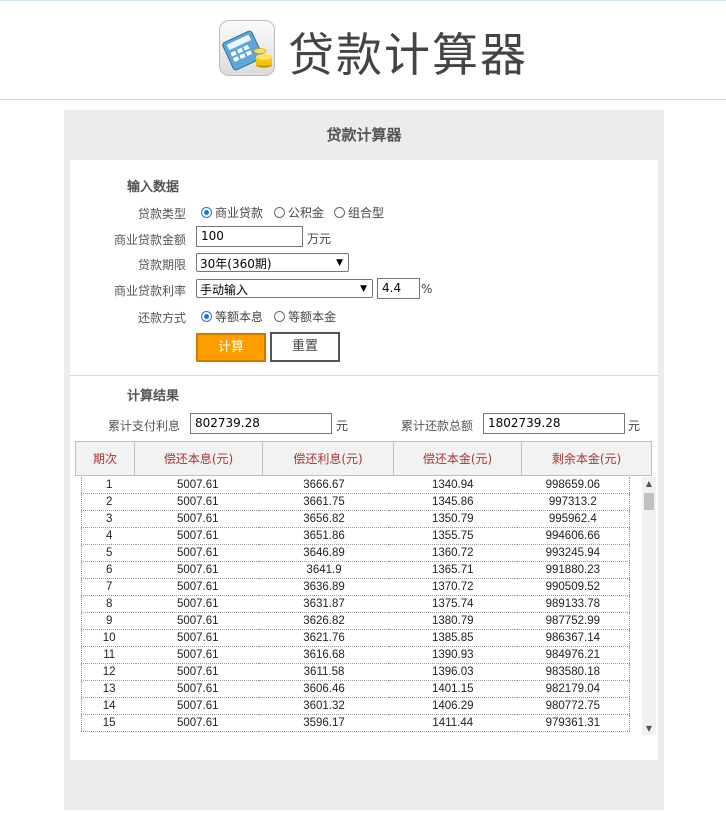  Describe the element at coordinates (109, 536) in the screenshot. I see `table-cell: 4` at that location.